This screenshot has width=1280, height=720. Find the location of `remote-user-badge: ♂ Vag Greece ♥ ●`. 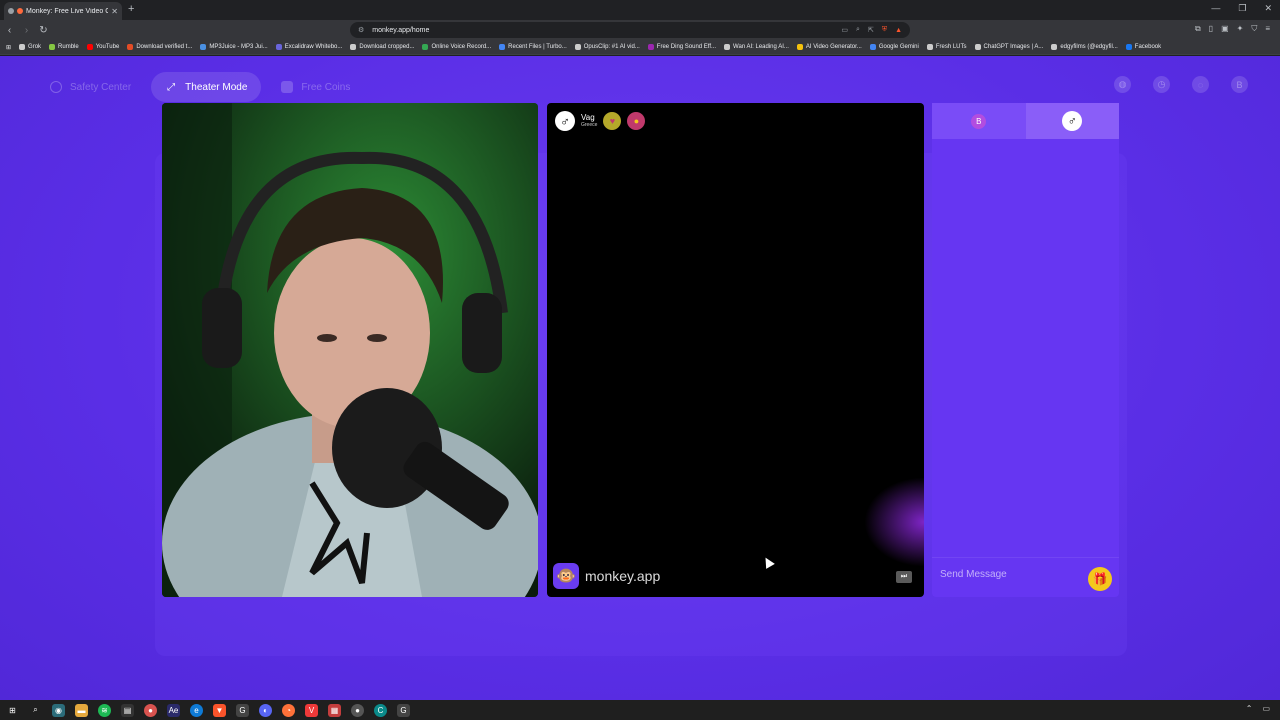

remote-user-badge: ♂ Vag Greece ♥ ● is located at coordinates (600, 121).